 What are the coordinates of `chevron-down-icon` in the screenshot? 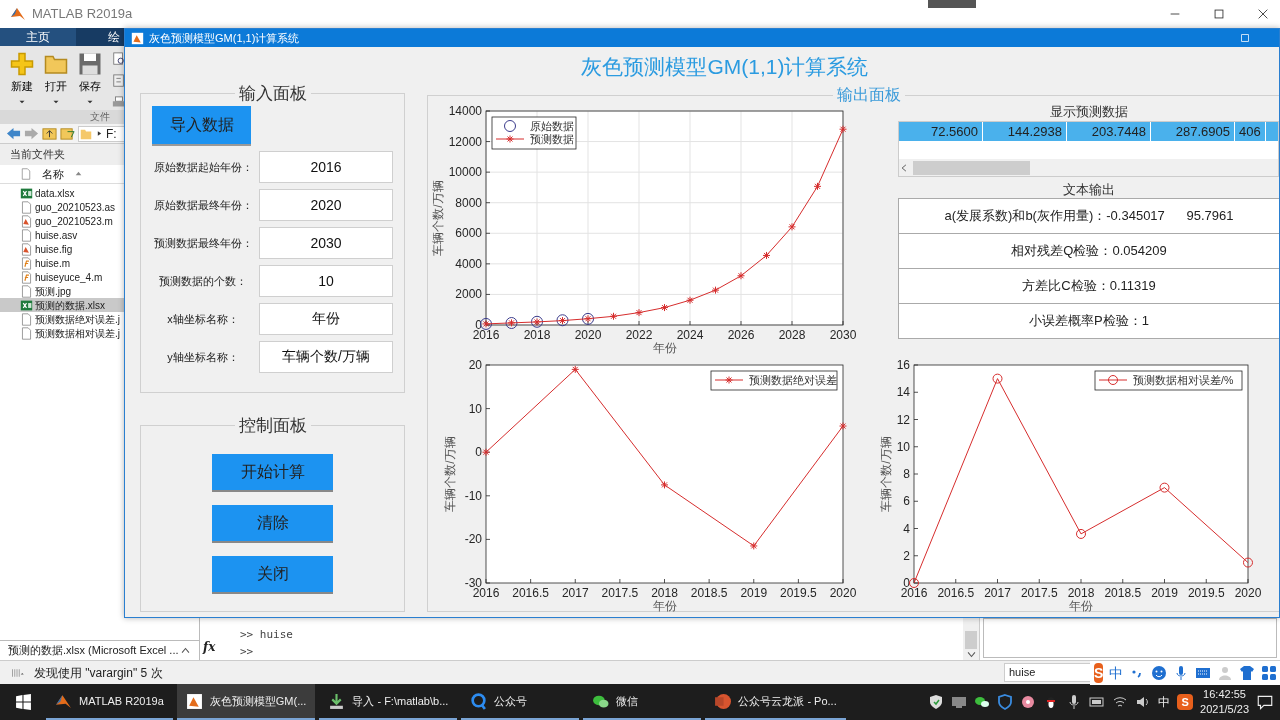 It's located at (971, 654).